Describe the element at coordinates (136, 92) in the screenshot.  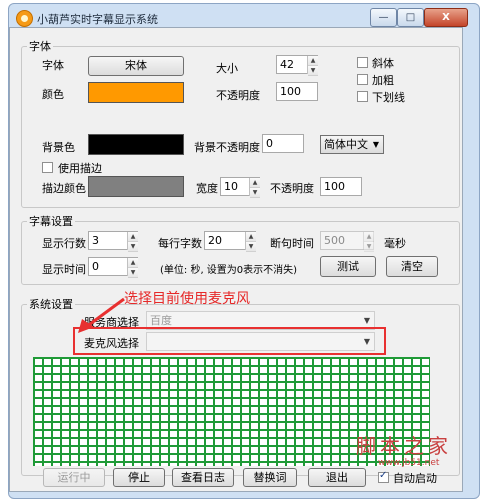
I see `font-color-swatch` at that location.